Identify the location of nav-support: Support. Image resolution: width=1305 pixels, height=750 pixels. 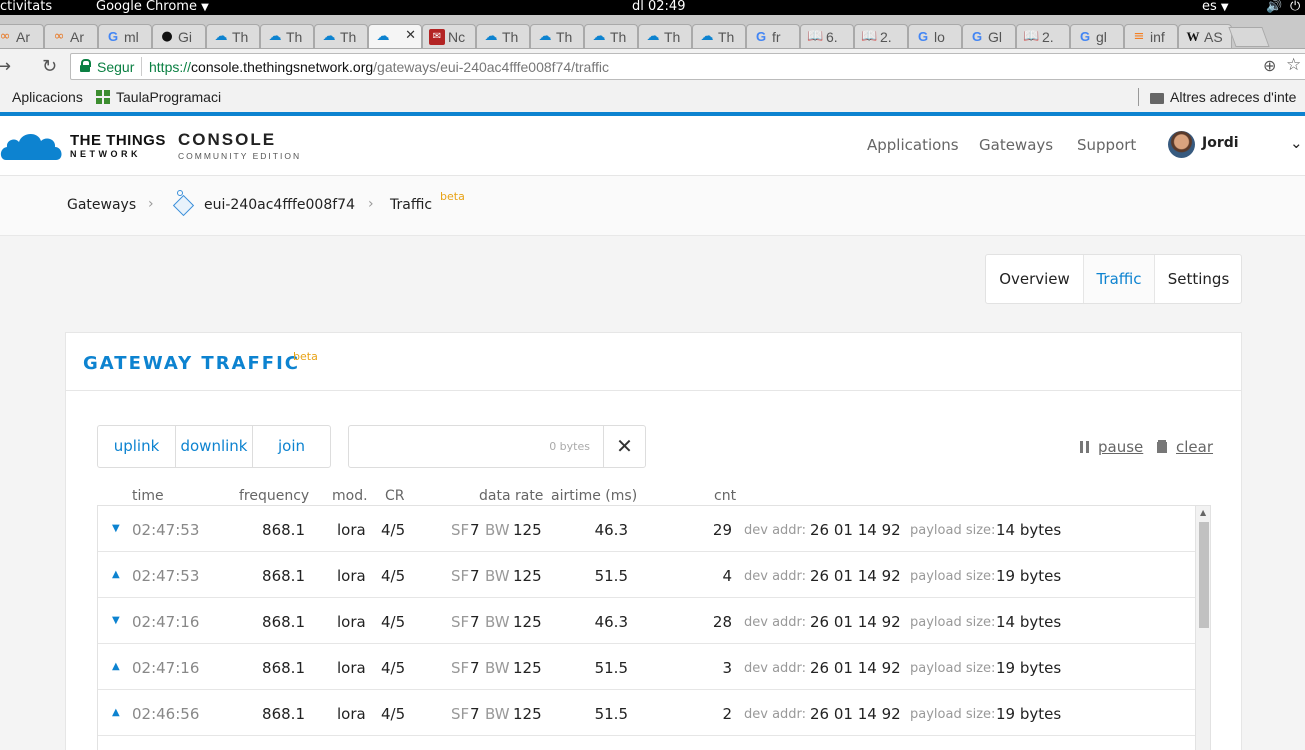
(1106, 145).